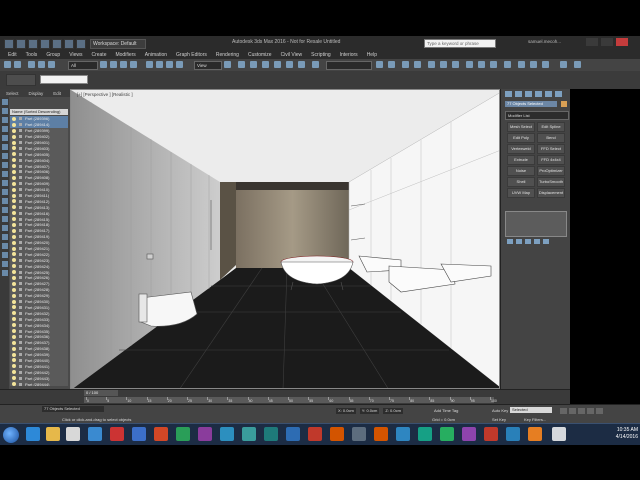 Image resolution: width=640 pixels, height=480 pixels. What do you see at coordinates (57, 93) in the screenshot?
I see `explorer-tab-edit: Edit` at bounding box center [57, 93].